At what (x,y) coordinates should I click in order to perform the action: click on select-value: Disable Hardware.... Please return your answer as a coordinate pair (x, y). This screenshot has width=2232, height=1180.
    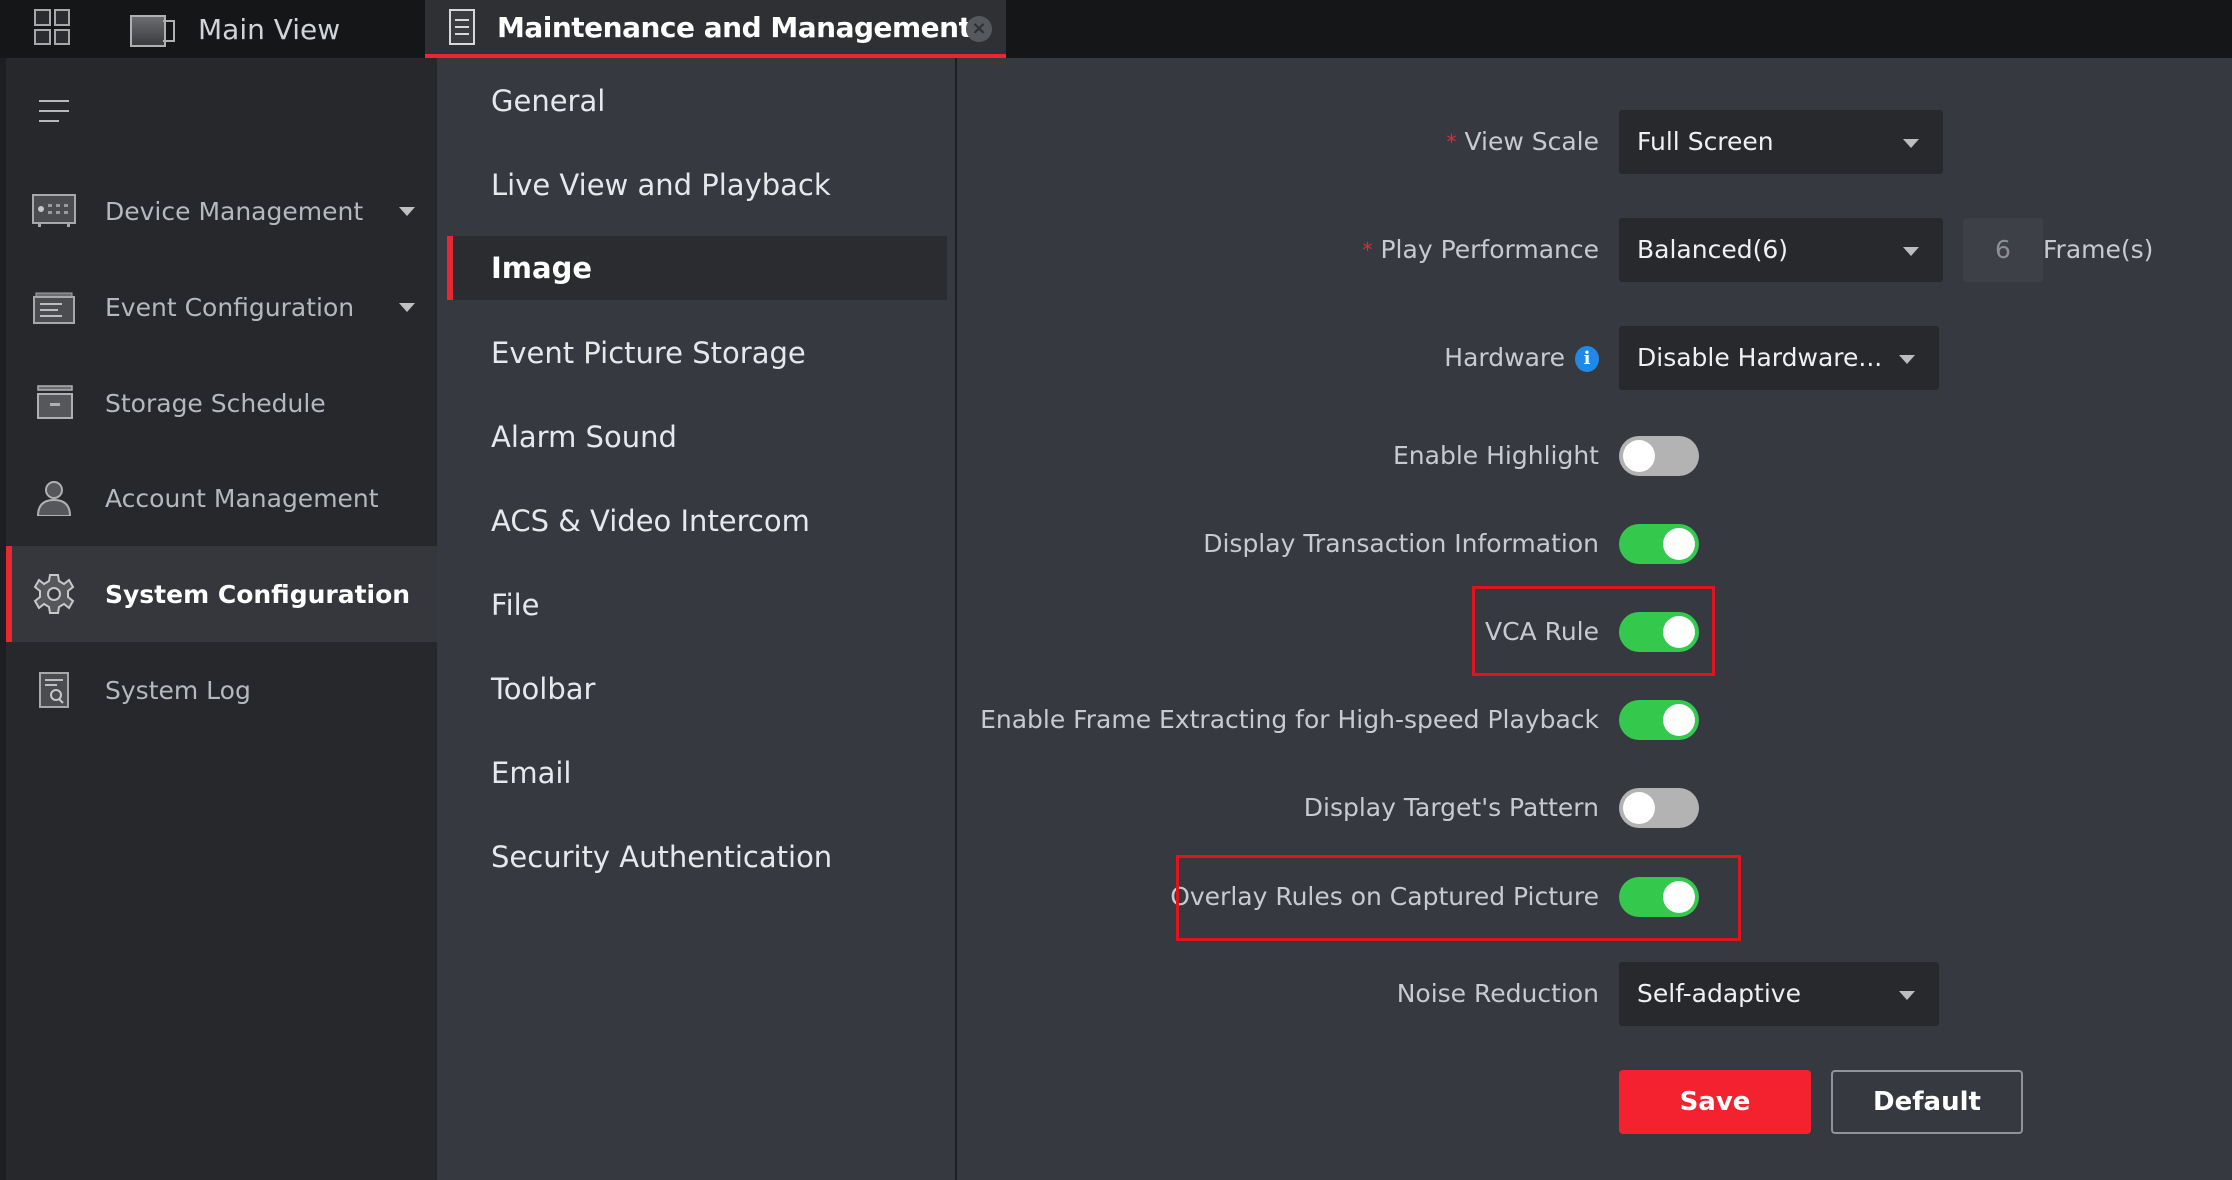
    Looking at the image, I should click on (1760, 357).